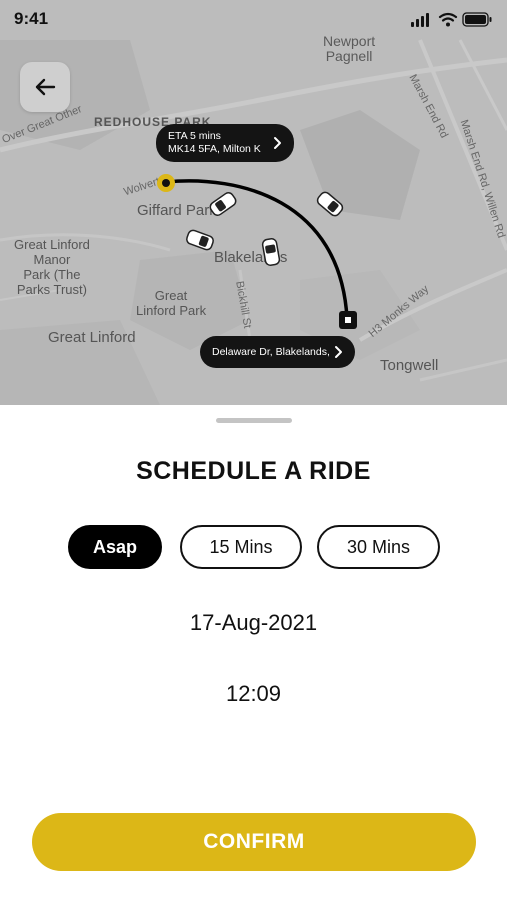 Image resolution: width=507 pixels, height=900 pixels. Describe the element at coordinates (171, 303) in the screenshot. I see `map-label-great-linford-park: Great Linford Park` at that location.